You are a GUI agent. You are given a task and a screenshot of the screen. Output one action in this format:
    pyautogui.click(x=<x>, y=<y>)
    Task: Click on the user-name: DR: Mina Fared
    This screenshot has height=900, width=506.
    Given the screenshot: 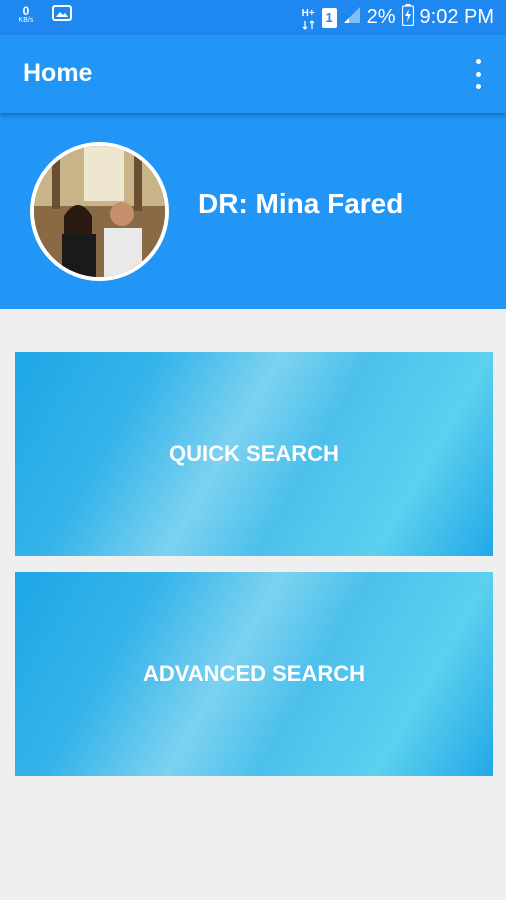 What is the action you would take?
    pyautogui.click(x=301, y=203)
    